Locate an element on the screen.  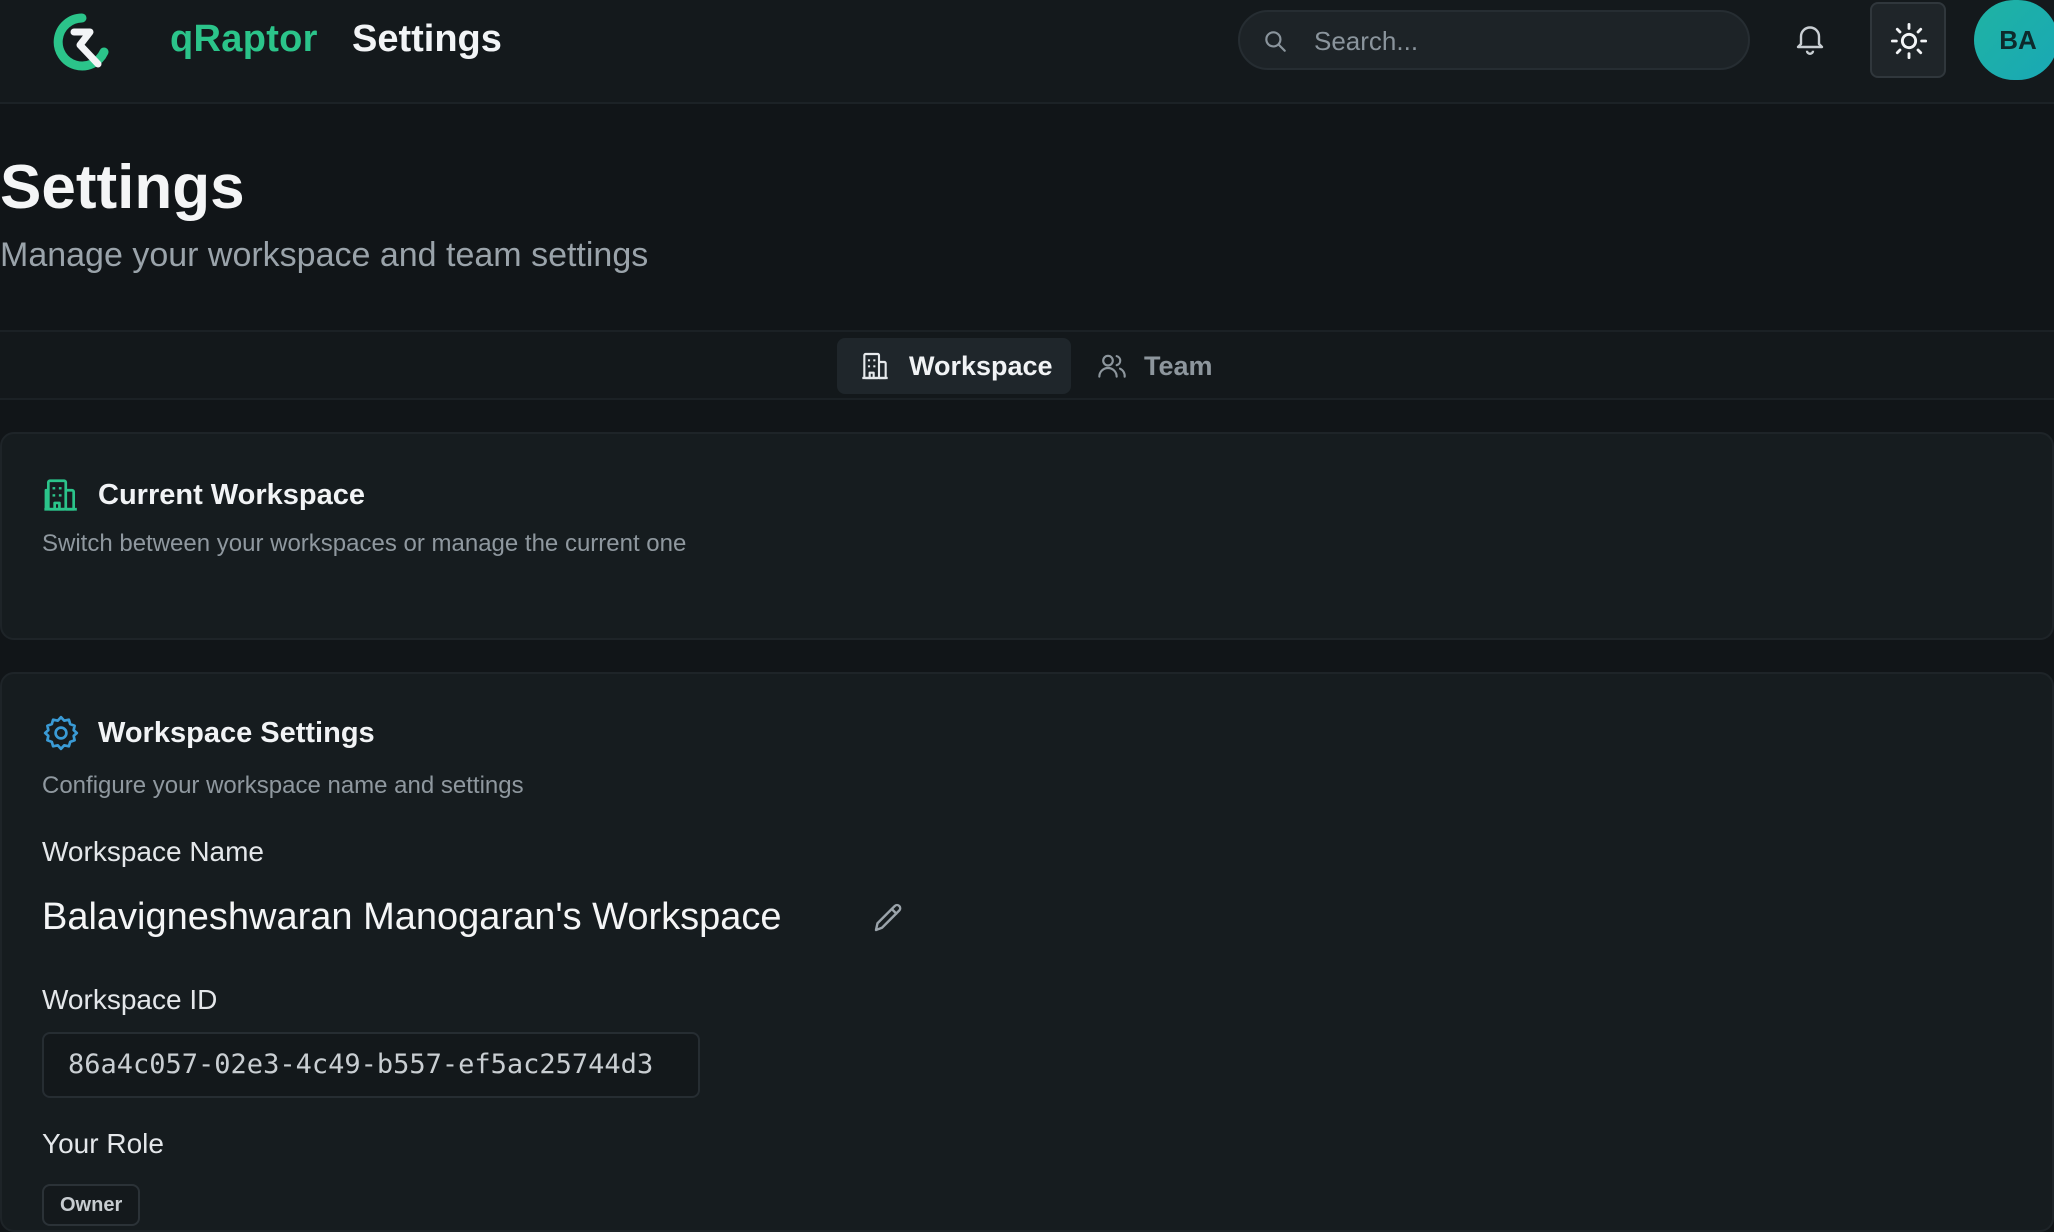
current-workspace-header: Current Workspace is located at coordinates (203, 495).